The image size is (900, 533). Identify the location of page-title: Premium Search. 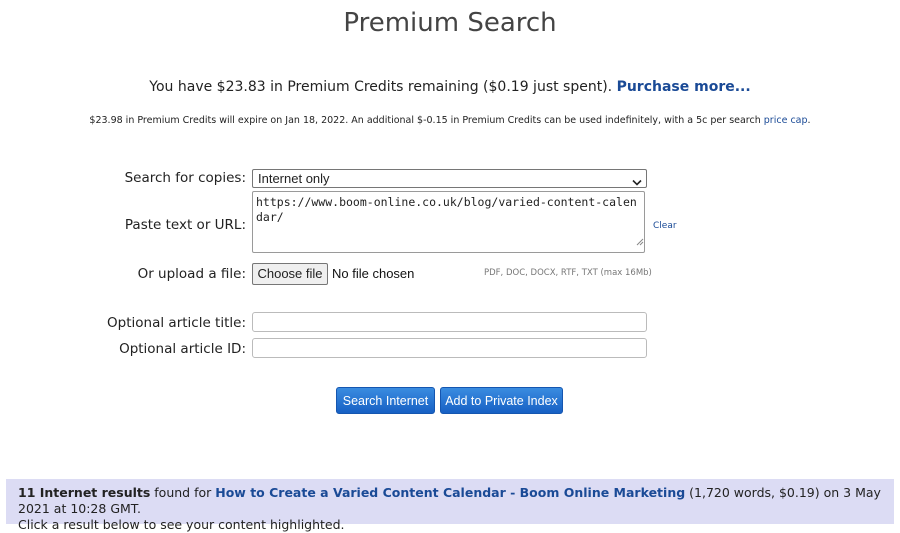
(450, 23).